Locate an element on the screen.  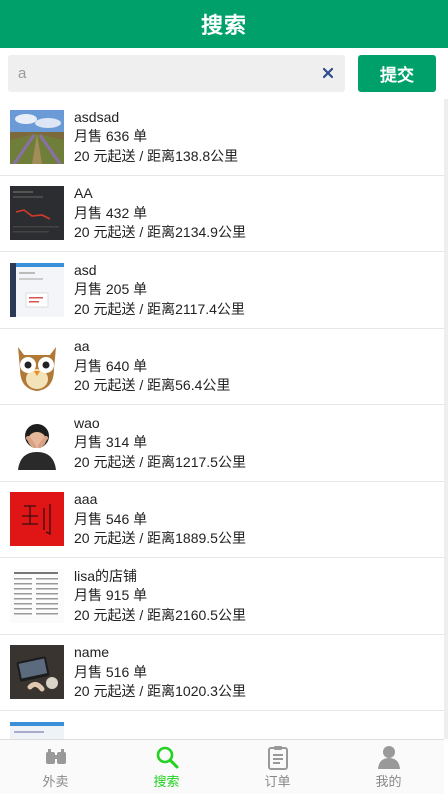
shop-item: AA 月售 432 单 20 元起送 / 距离2134.9公里 is located at coordinates (222, 214).